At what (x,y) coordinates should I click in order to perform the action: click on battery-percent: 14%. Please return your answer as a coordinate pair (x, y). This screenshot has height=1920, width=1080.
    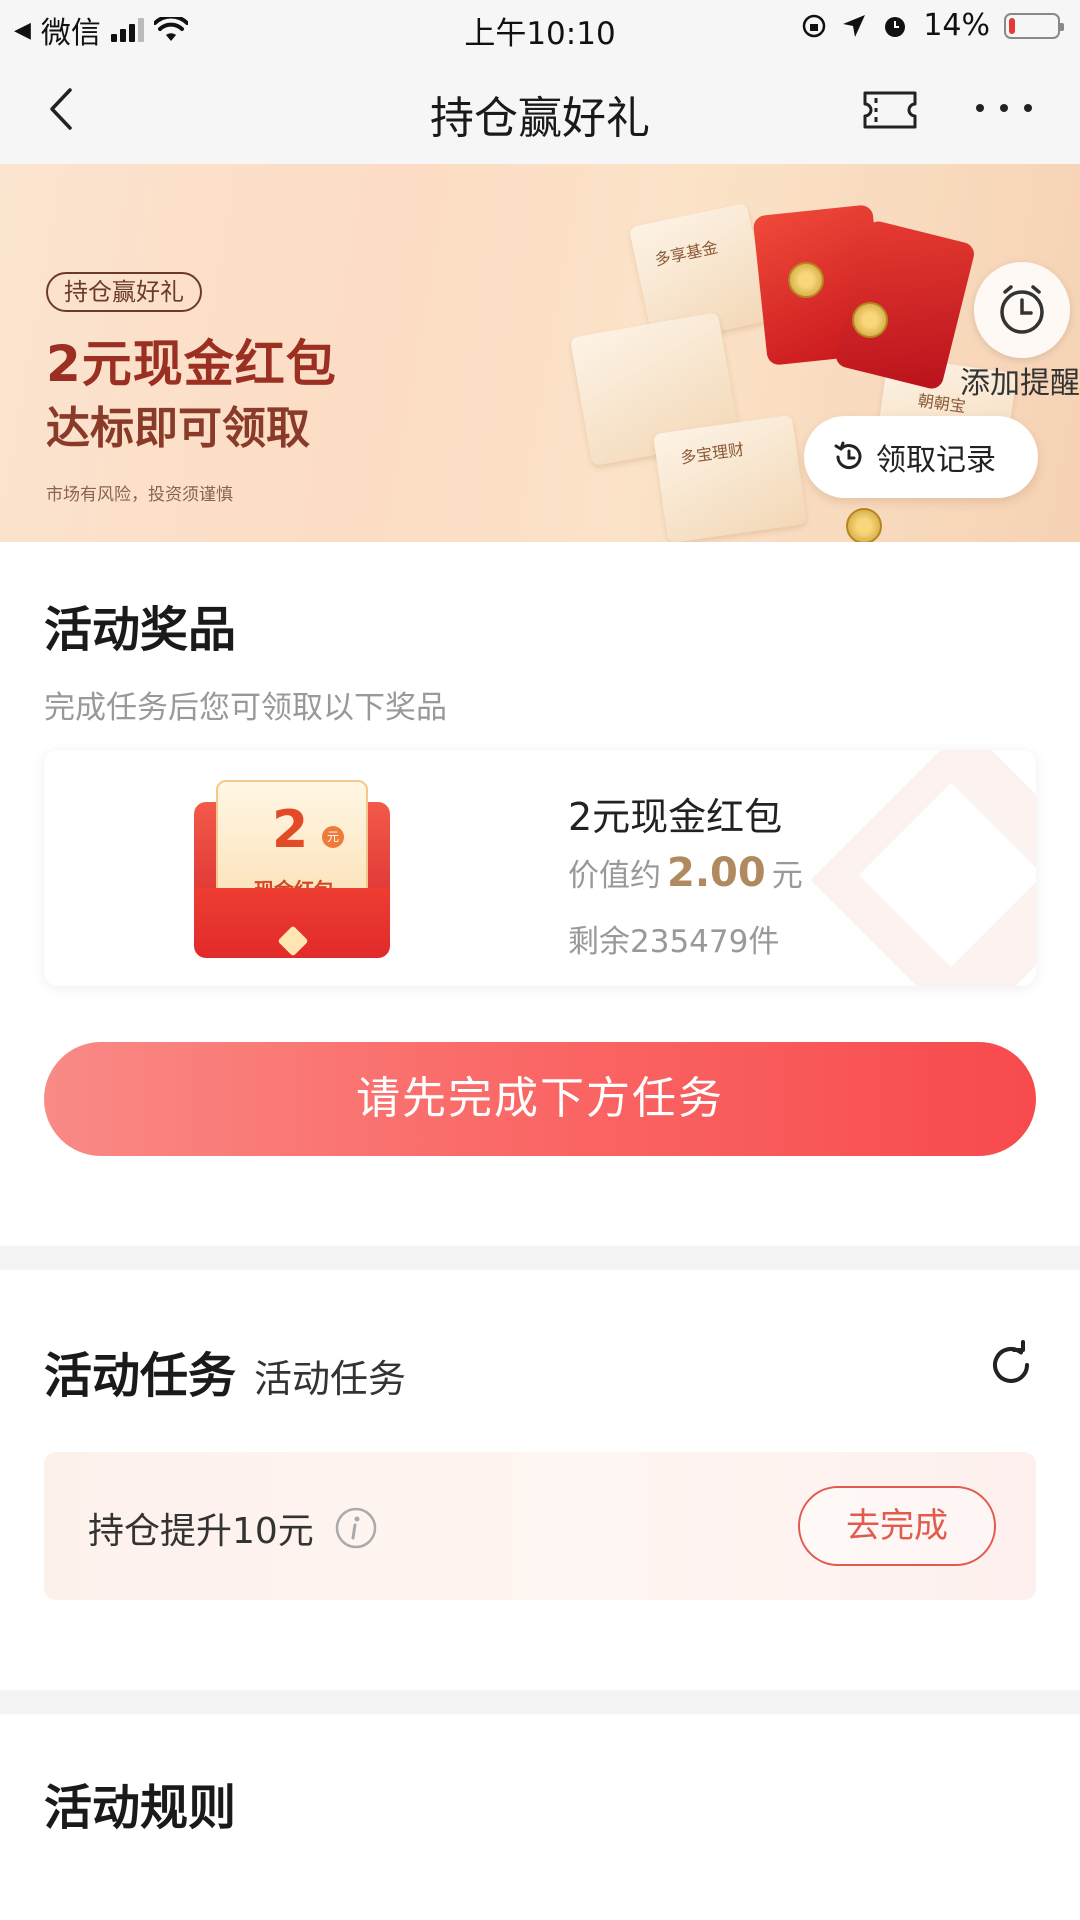
    Looking at the image, I should click on (956, 25).